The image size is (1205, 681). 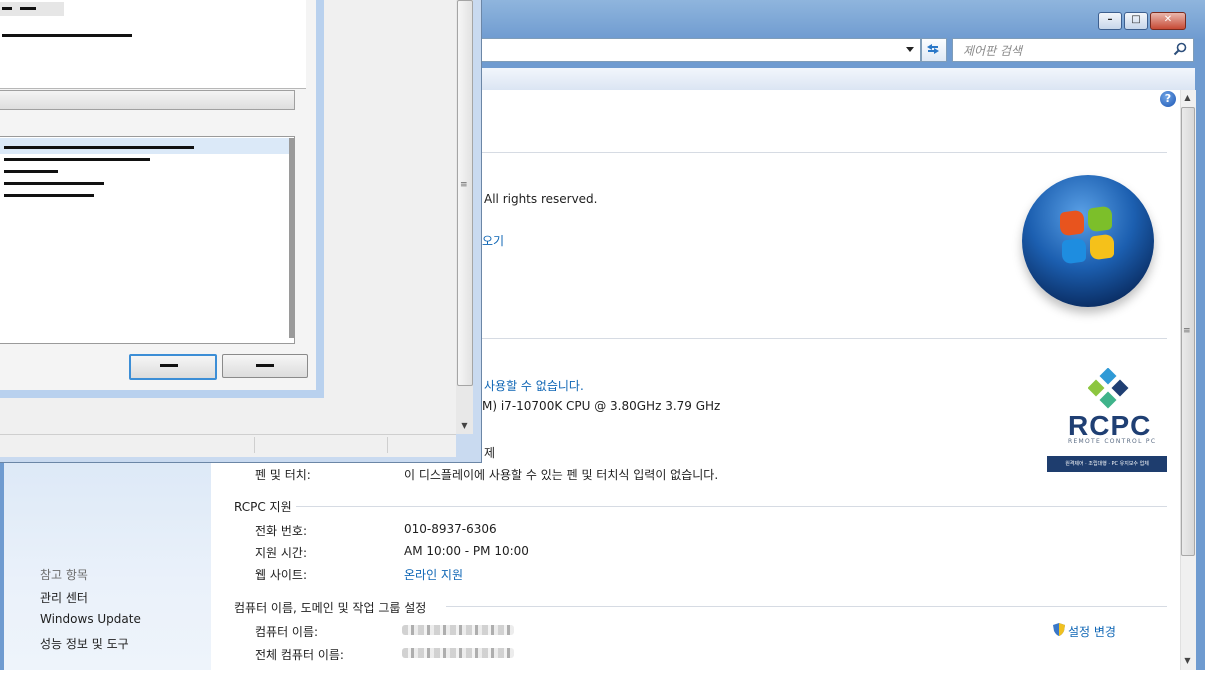 I want to click on dialog-list, so click(x=147, y=240).